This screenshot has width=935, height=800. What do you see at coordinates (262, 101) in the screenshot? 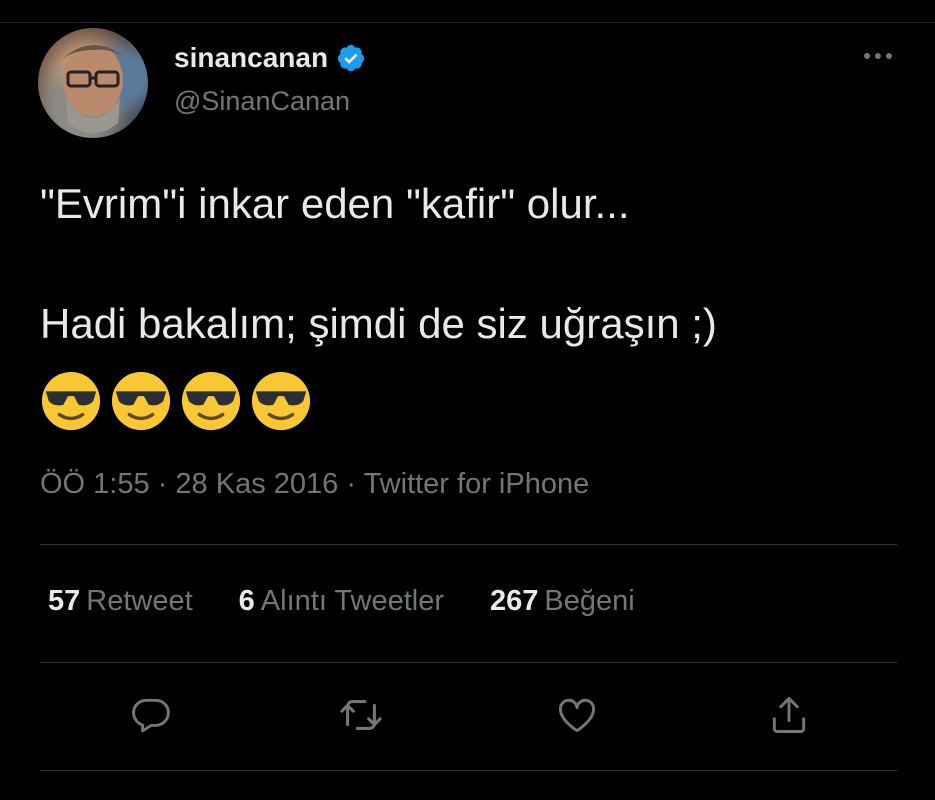
I see `author-handle: @SinanCanan` at bounding box center [262, 101].